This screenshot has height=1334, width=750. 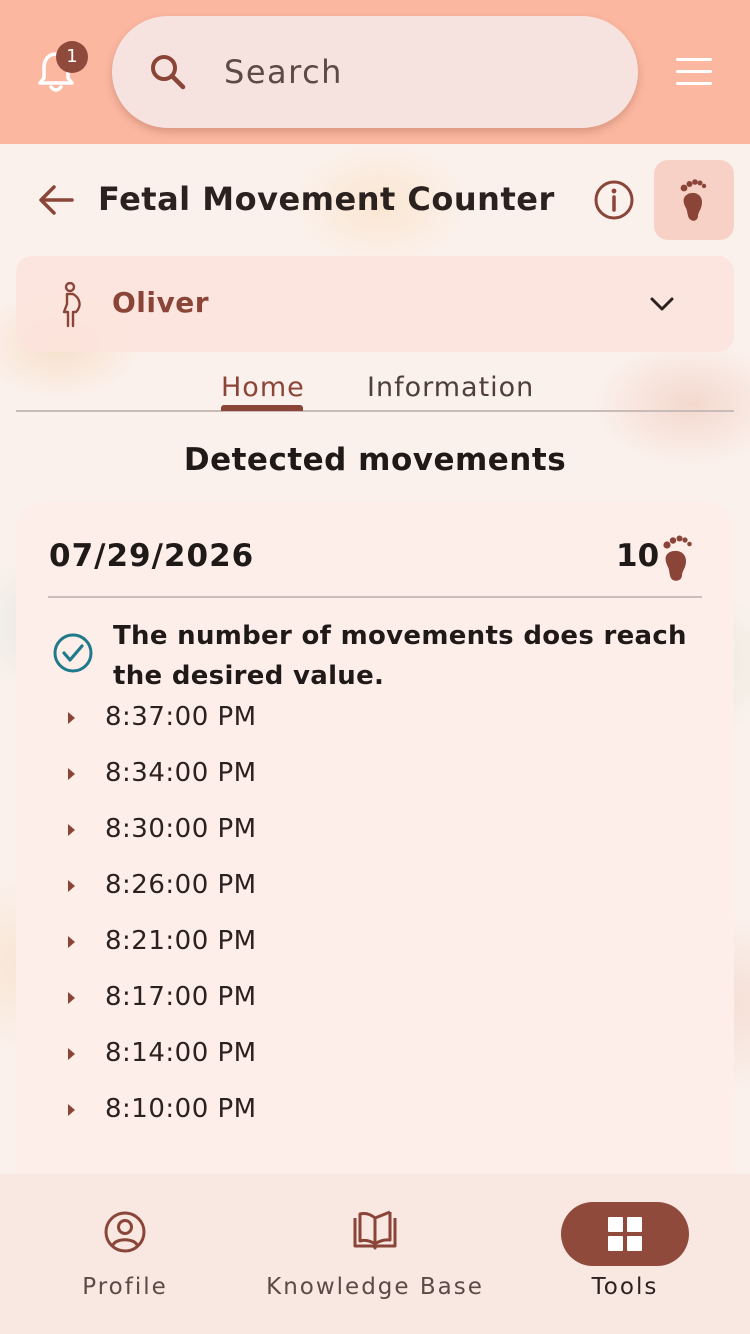 What do you see at coordinates (125, 1232) in the screenshot?
I see `profile-icon` at bounding box center [125, 1232].